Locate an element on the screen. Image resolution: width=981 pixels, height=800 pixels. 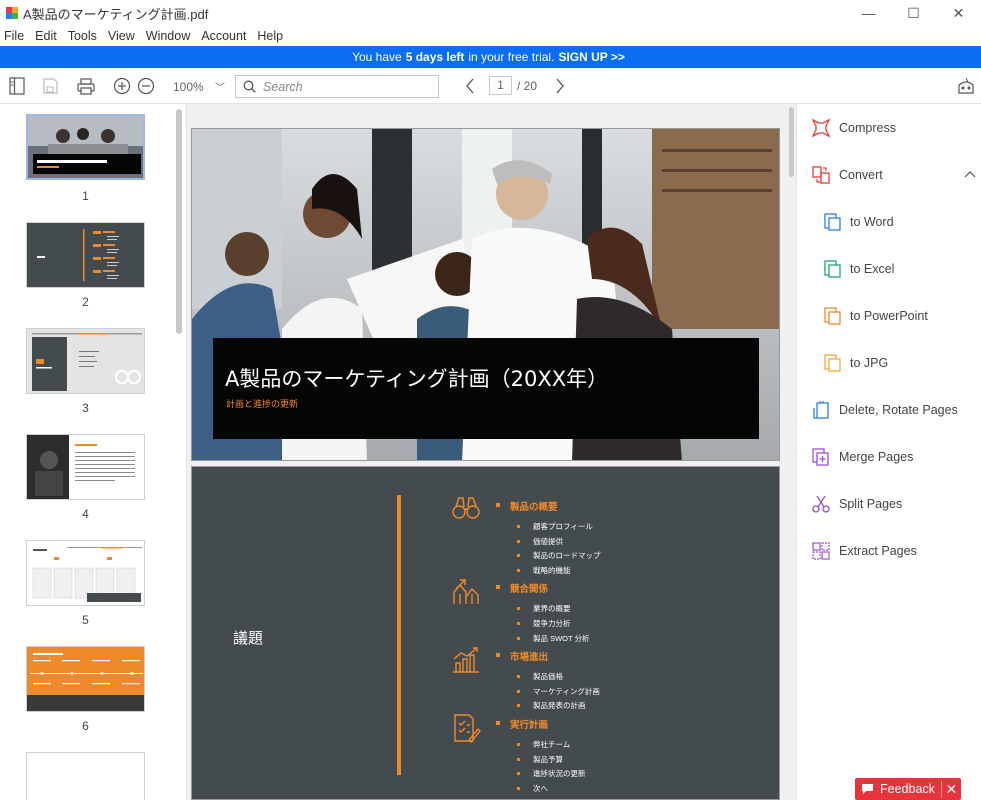
chevron-down-icon: ﹀ is located at coordinates (220, 88).